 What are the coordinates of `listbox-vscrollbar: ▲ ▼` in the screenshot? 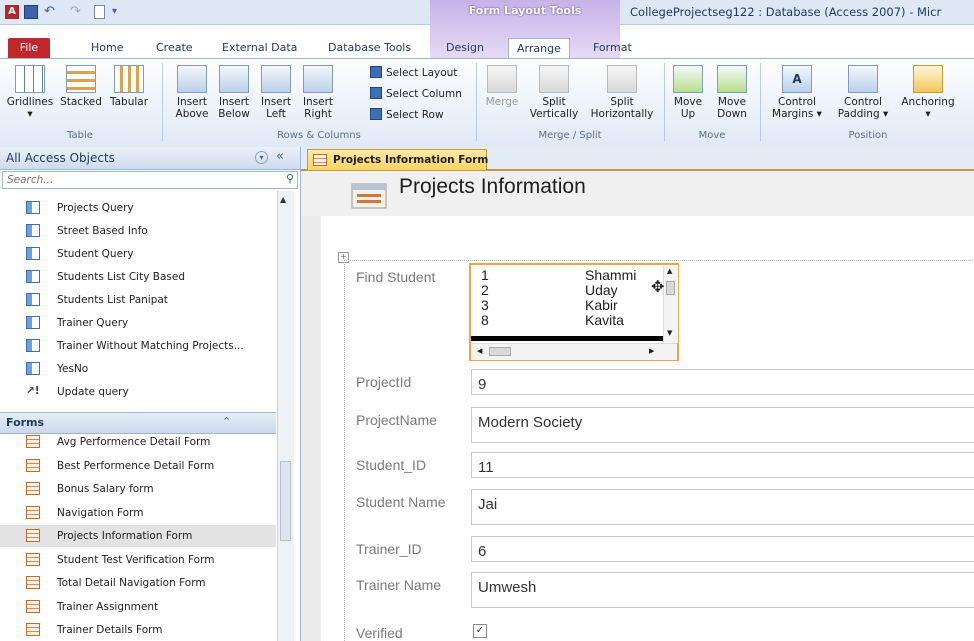 It's located at (670, 304).